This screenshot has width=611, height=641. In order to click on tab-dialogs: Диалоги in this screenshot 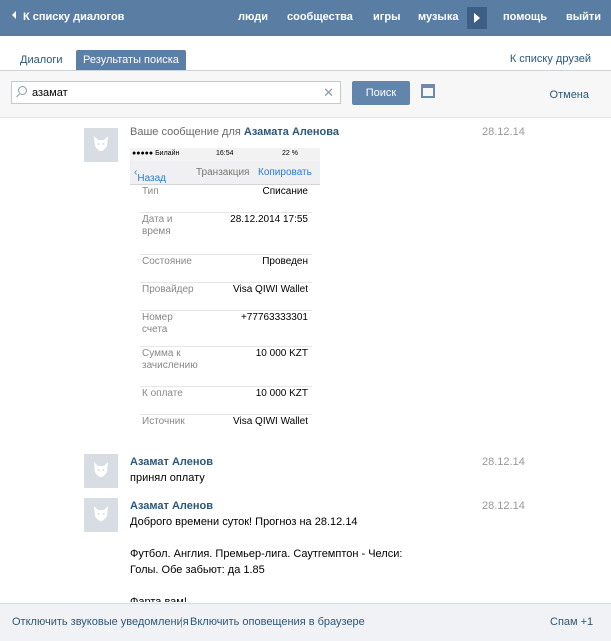, I will do `click(41, 60)`.